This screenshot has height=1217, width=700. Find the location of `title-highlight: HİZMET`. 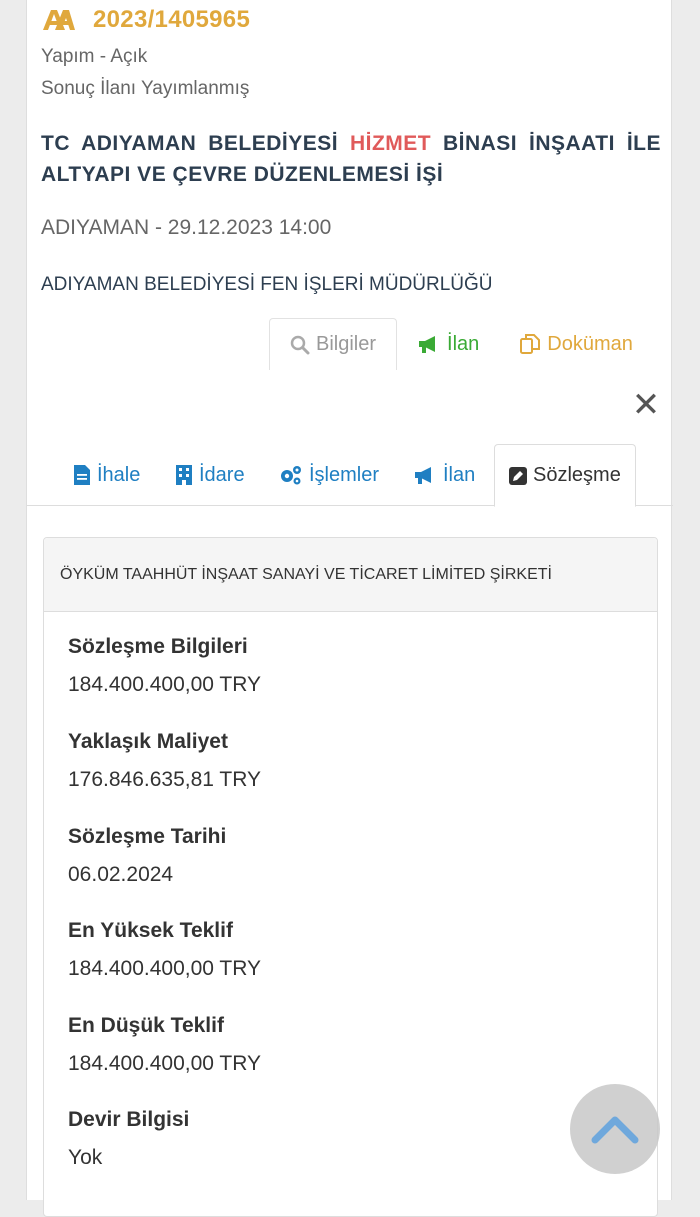

title-highlight: HİZMET is located at coordinates (390, 143).